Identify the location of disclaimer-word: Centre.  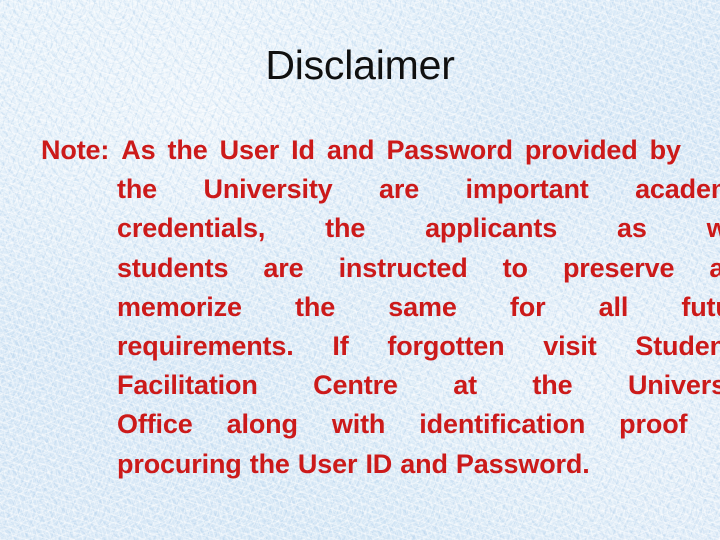
(355, 385).